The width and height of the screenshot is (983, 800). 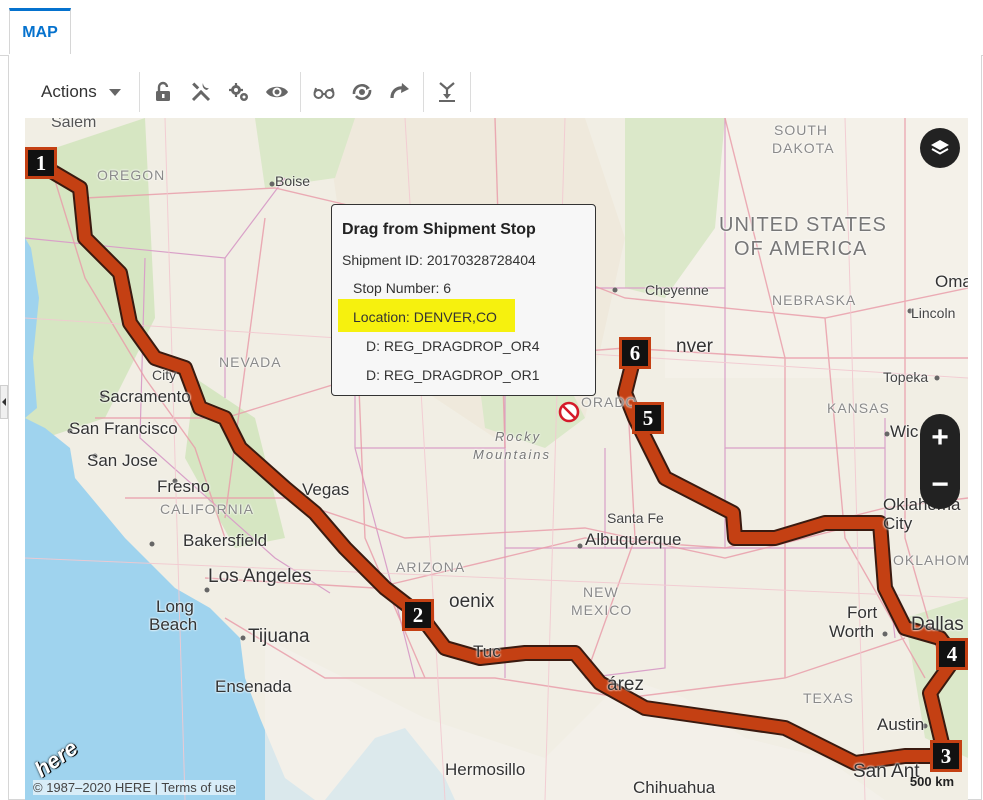 What do you see at coordinates (122, 460) in the screenshot?
I see `map-label-san-jose: San Jose` at bounding box center [122, 460].